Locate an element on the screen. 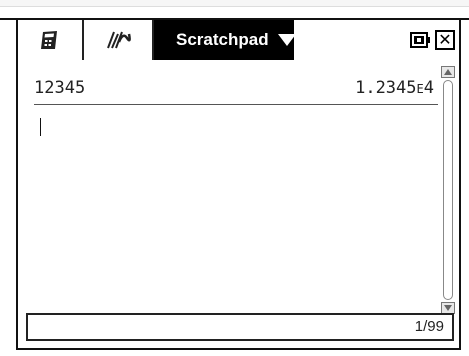  tab-calculator is located at coordinates (51, 40).